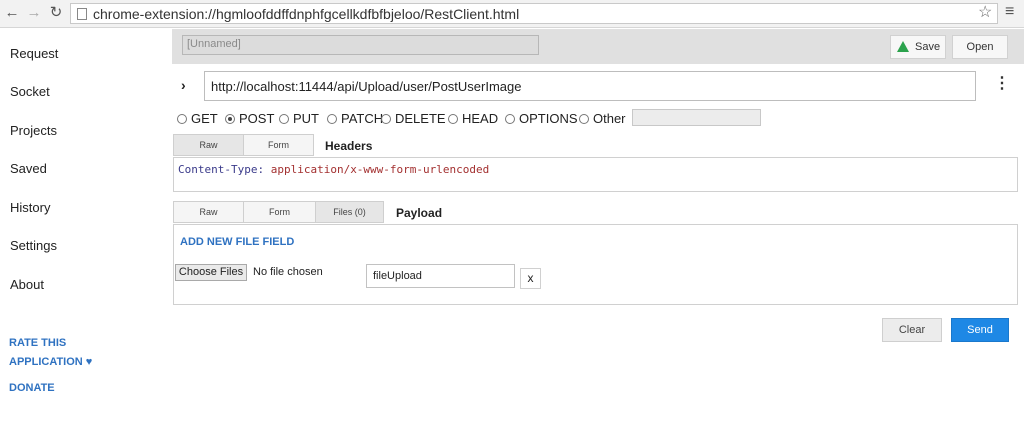  I want to click on radio-checked-icon, so click(230, 119).